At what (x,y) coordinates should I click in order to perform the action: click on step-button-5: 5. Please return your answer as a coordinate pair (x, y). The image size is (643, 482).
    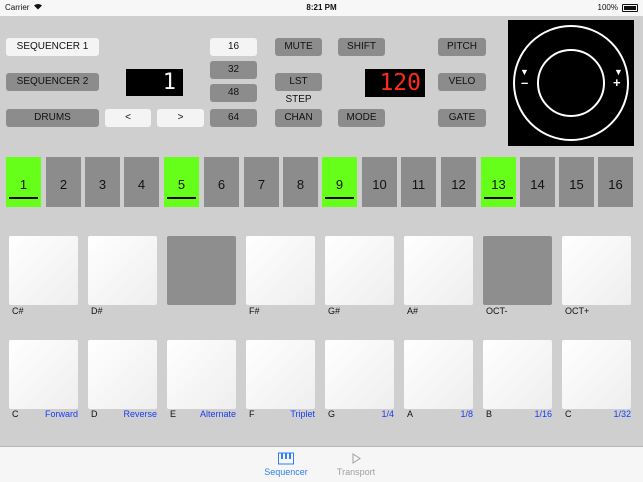
    Looking at the image, I should click on (181, 182).